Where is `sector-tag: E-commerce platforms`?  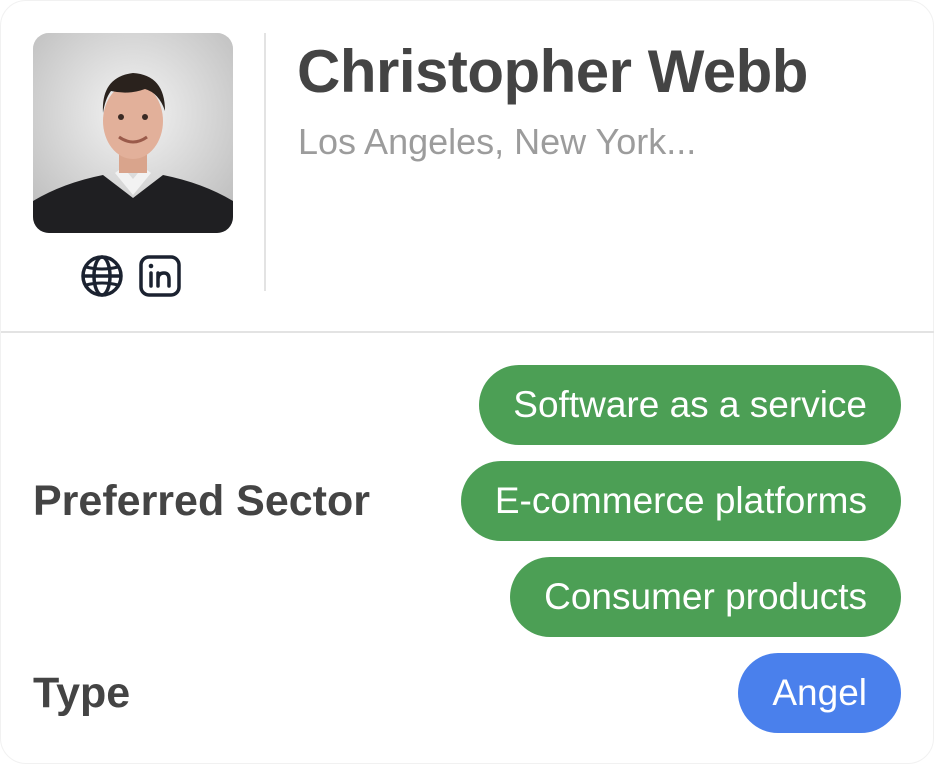 sector-tag: E-commerce platforms is located at coordinates (680, 501).